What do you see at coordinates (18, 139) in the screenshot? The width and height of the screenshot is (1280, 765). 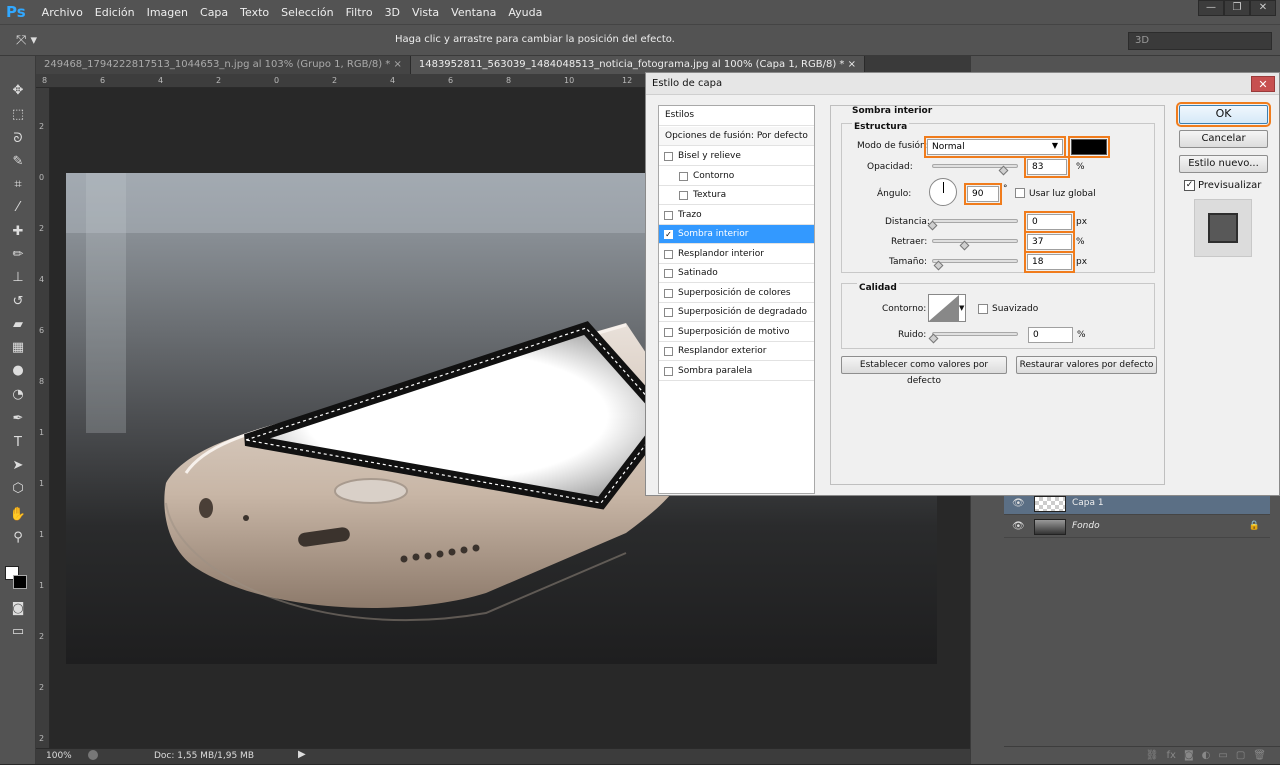 I see `lasso-icon: ᘐ` at bounding box center [18, 139].